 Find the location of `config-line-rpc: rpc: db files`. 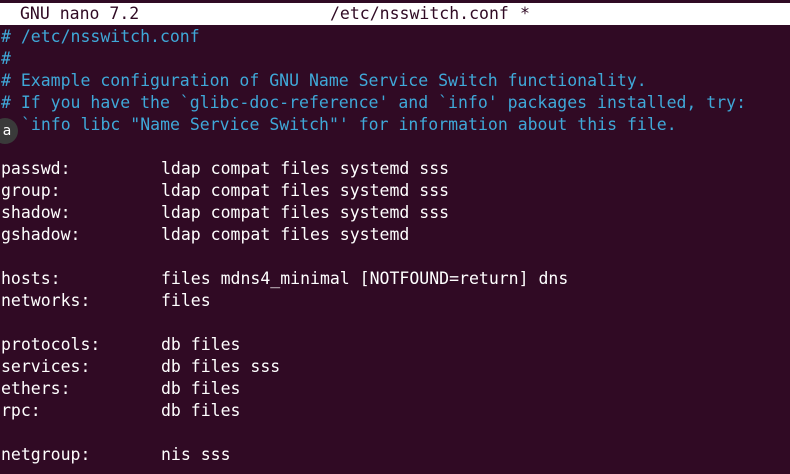

config-line-rpc: rpc: db files is located at coordinates (395, 411).